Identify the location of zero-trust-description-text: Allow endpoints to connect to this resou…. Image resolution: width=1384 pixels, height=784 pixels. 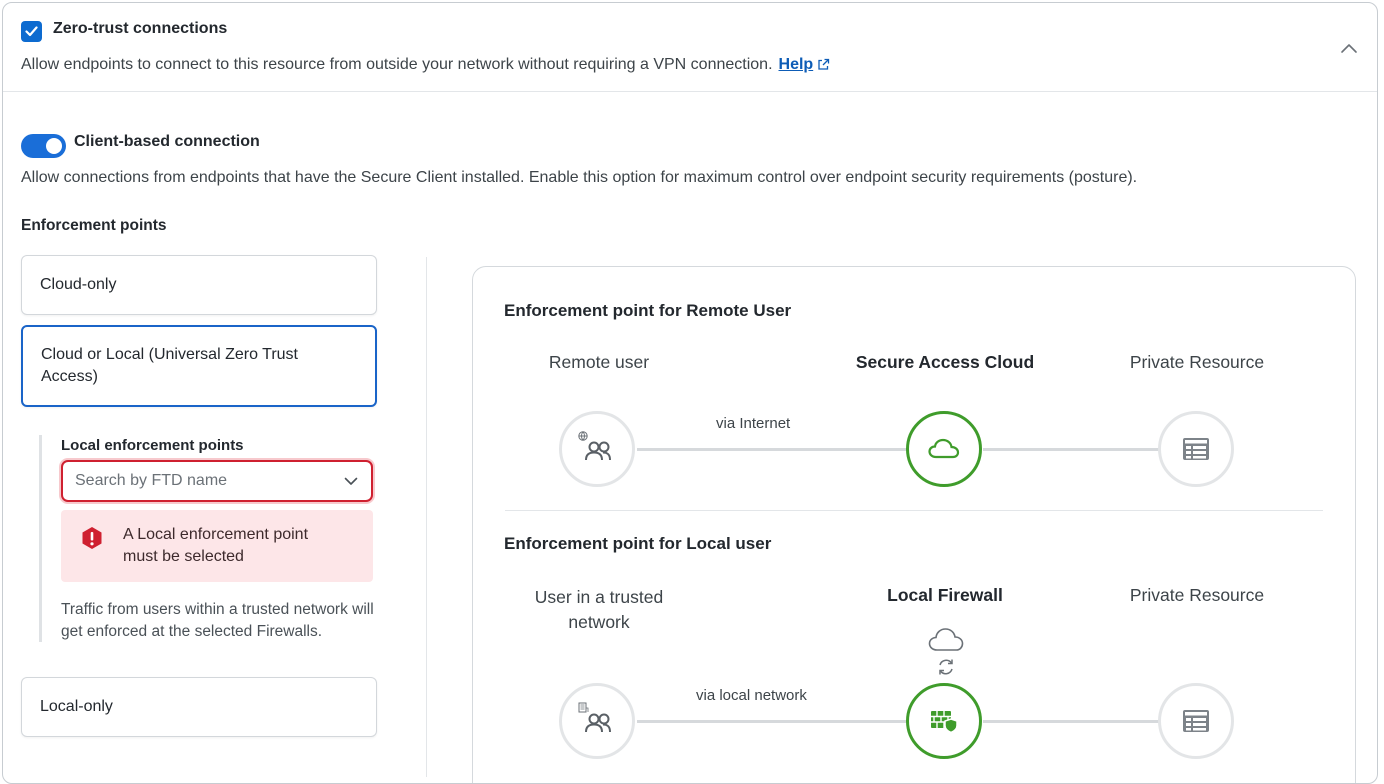
(397, 64).